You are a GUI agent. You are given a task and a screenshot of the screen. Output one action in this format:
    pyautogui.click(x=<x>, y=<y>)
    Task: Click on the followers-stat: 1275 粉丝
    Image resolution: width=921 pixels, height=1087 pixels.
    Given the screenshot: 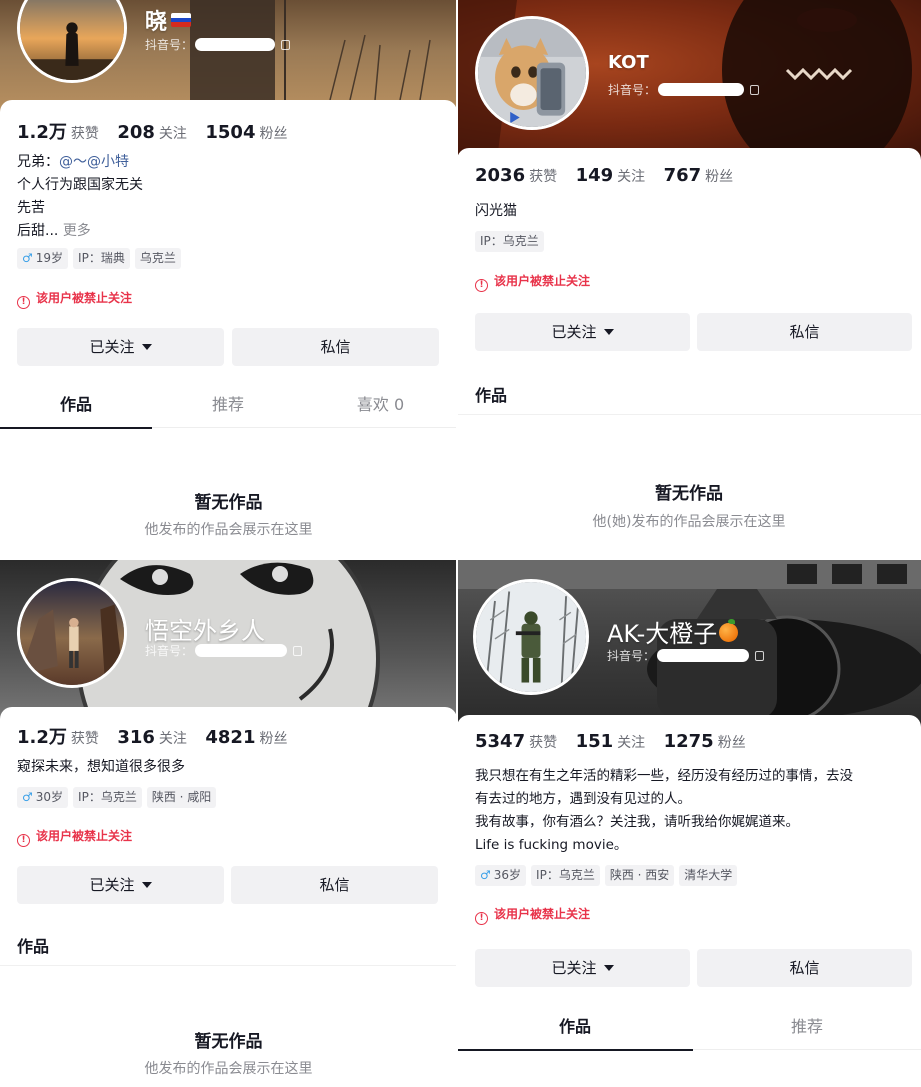 What is the action you would take?
    pyautogui.click(x=705, y=741)
    